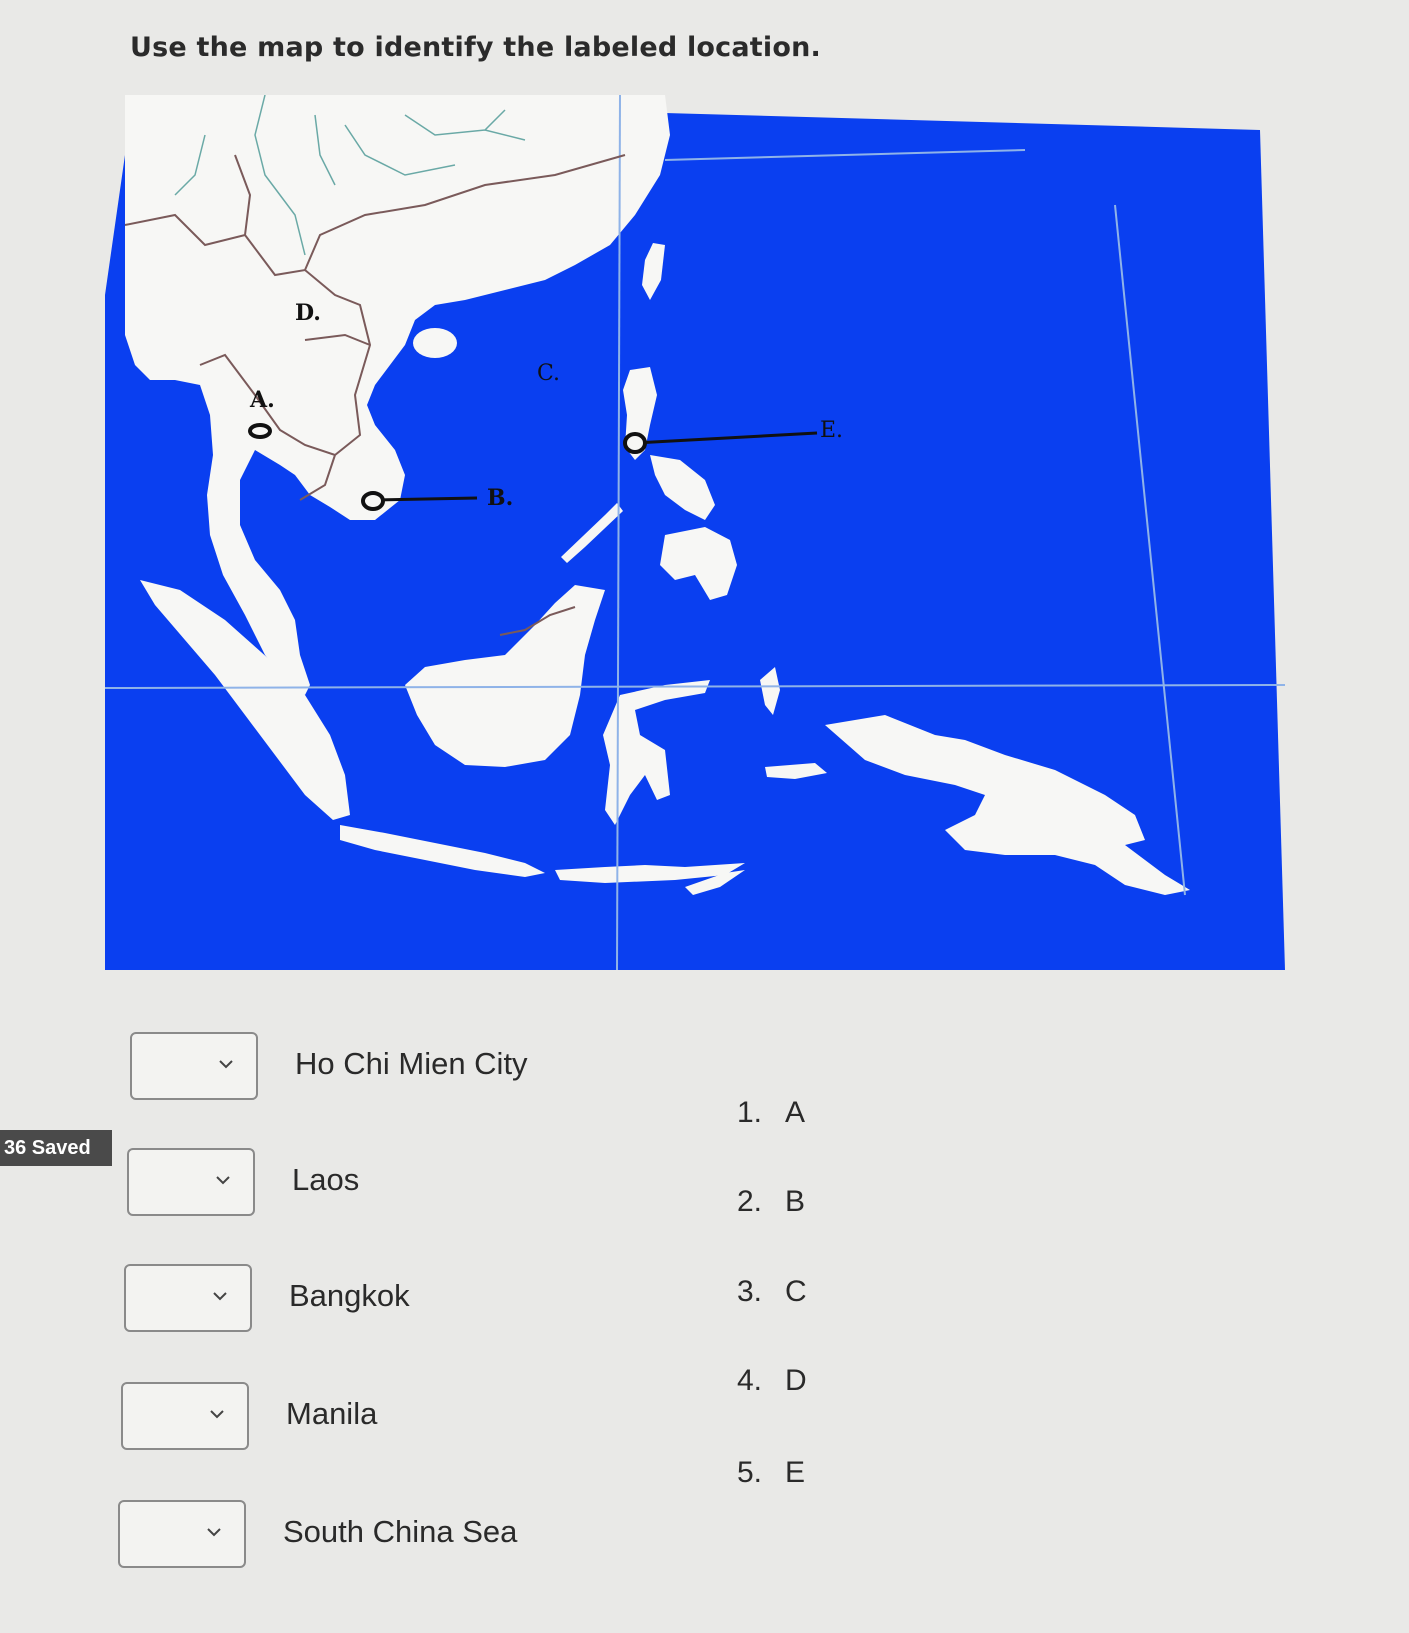  Describe the element at coordinates (260, 431) in the screenshot. I see `marker-a-circle` at that location.